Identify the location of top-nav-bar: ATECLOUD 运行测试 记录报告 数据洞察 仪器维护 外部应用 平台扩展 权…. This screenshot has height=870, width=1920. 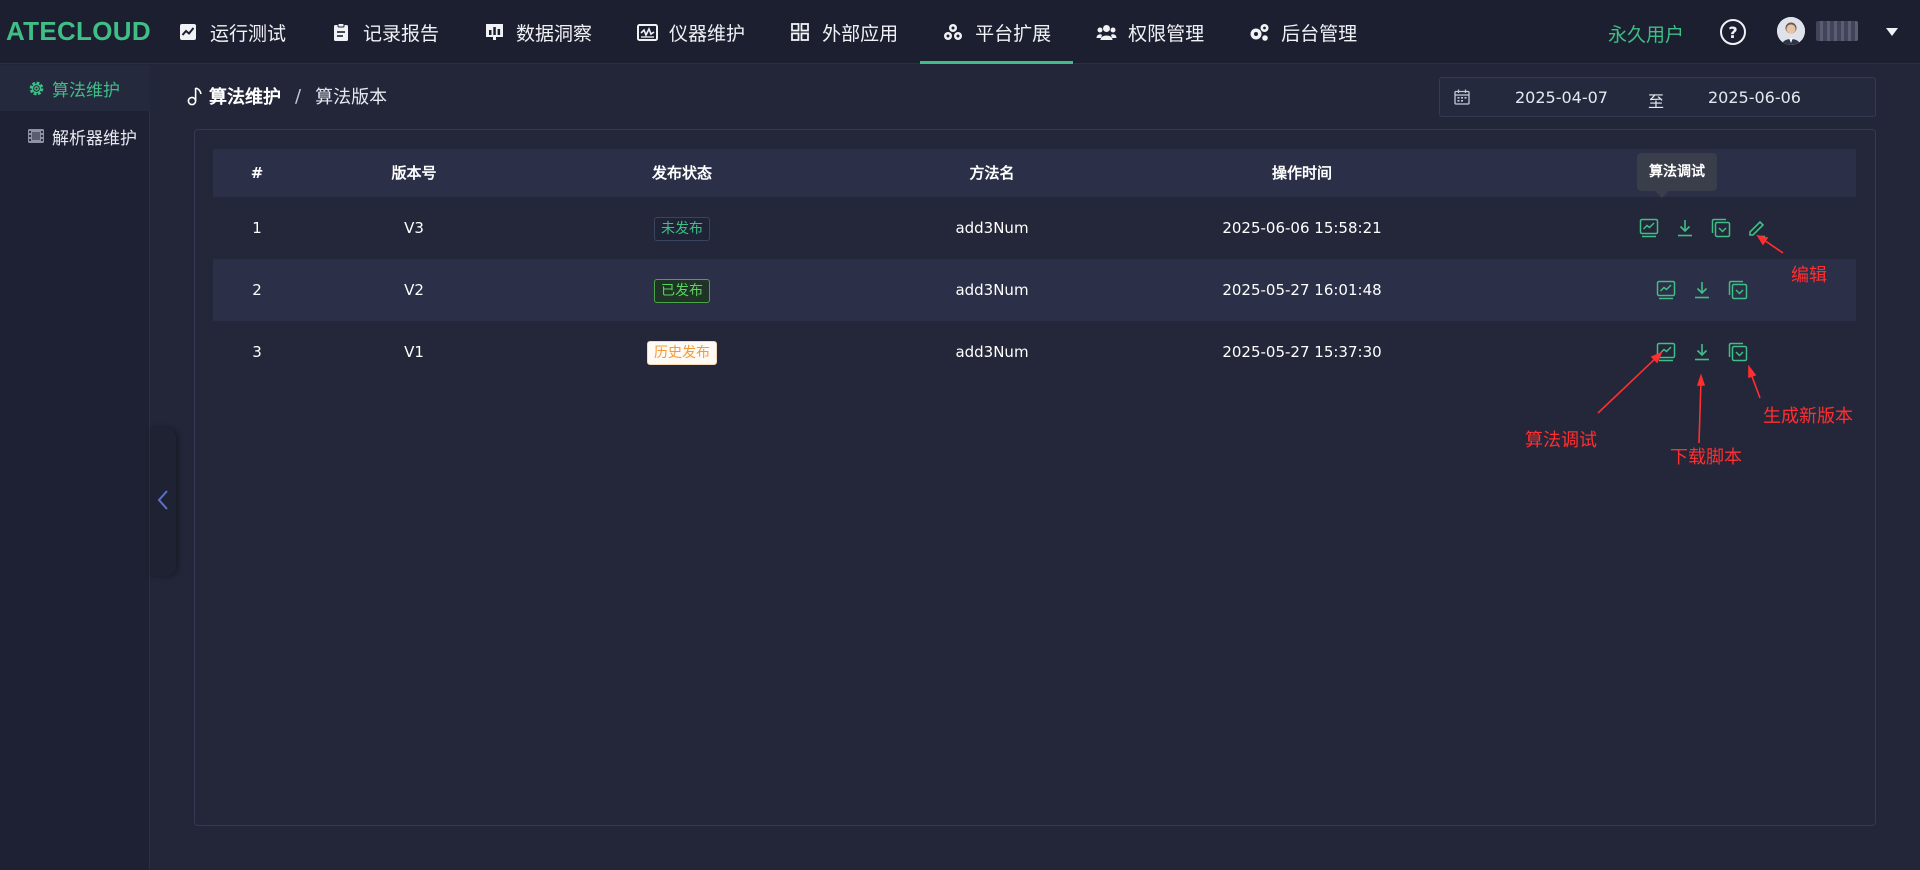
(960, 32).